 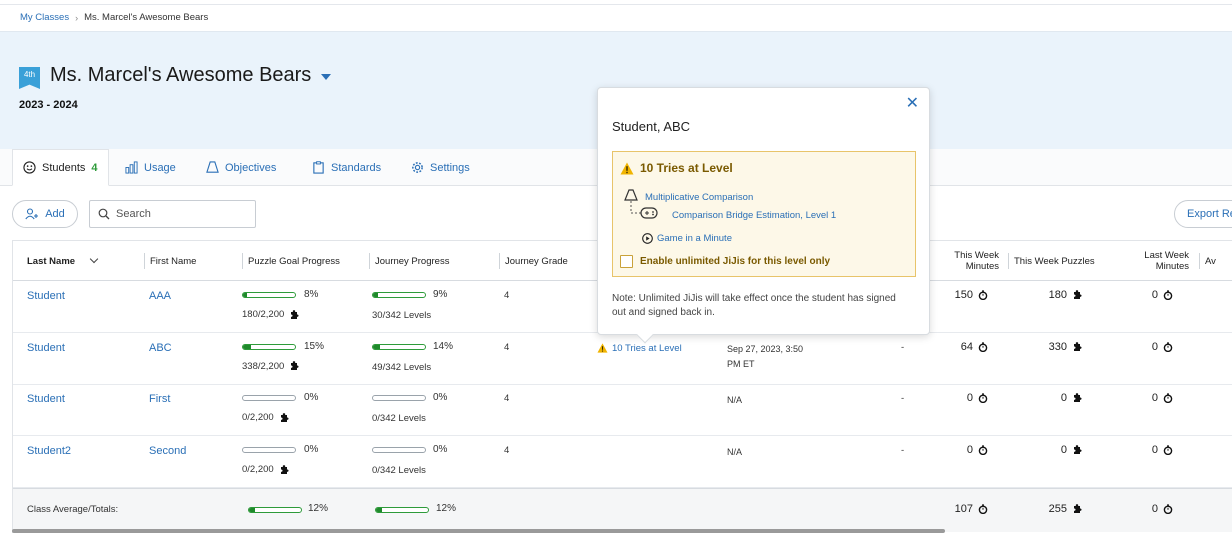 I want to click on puzzle-progress-pct: 0%, so click(x=311, y=450).